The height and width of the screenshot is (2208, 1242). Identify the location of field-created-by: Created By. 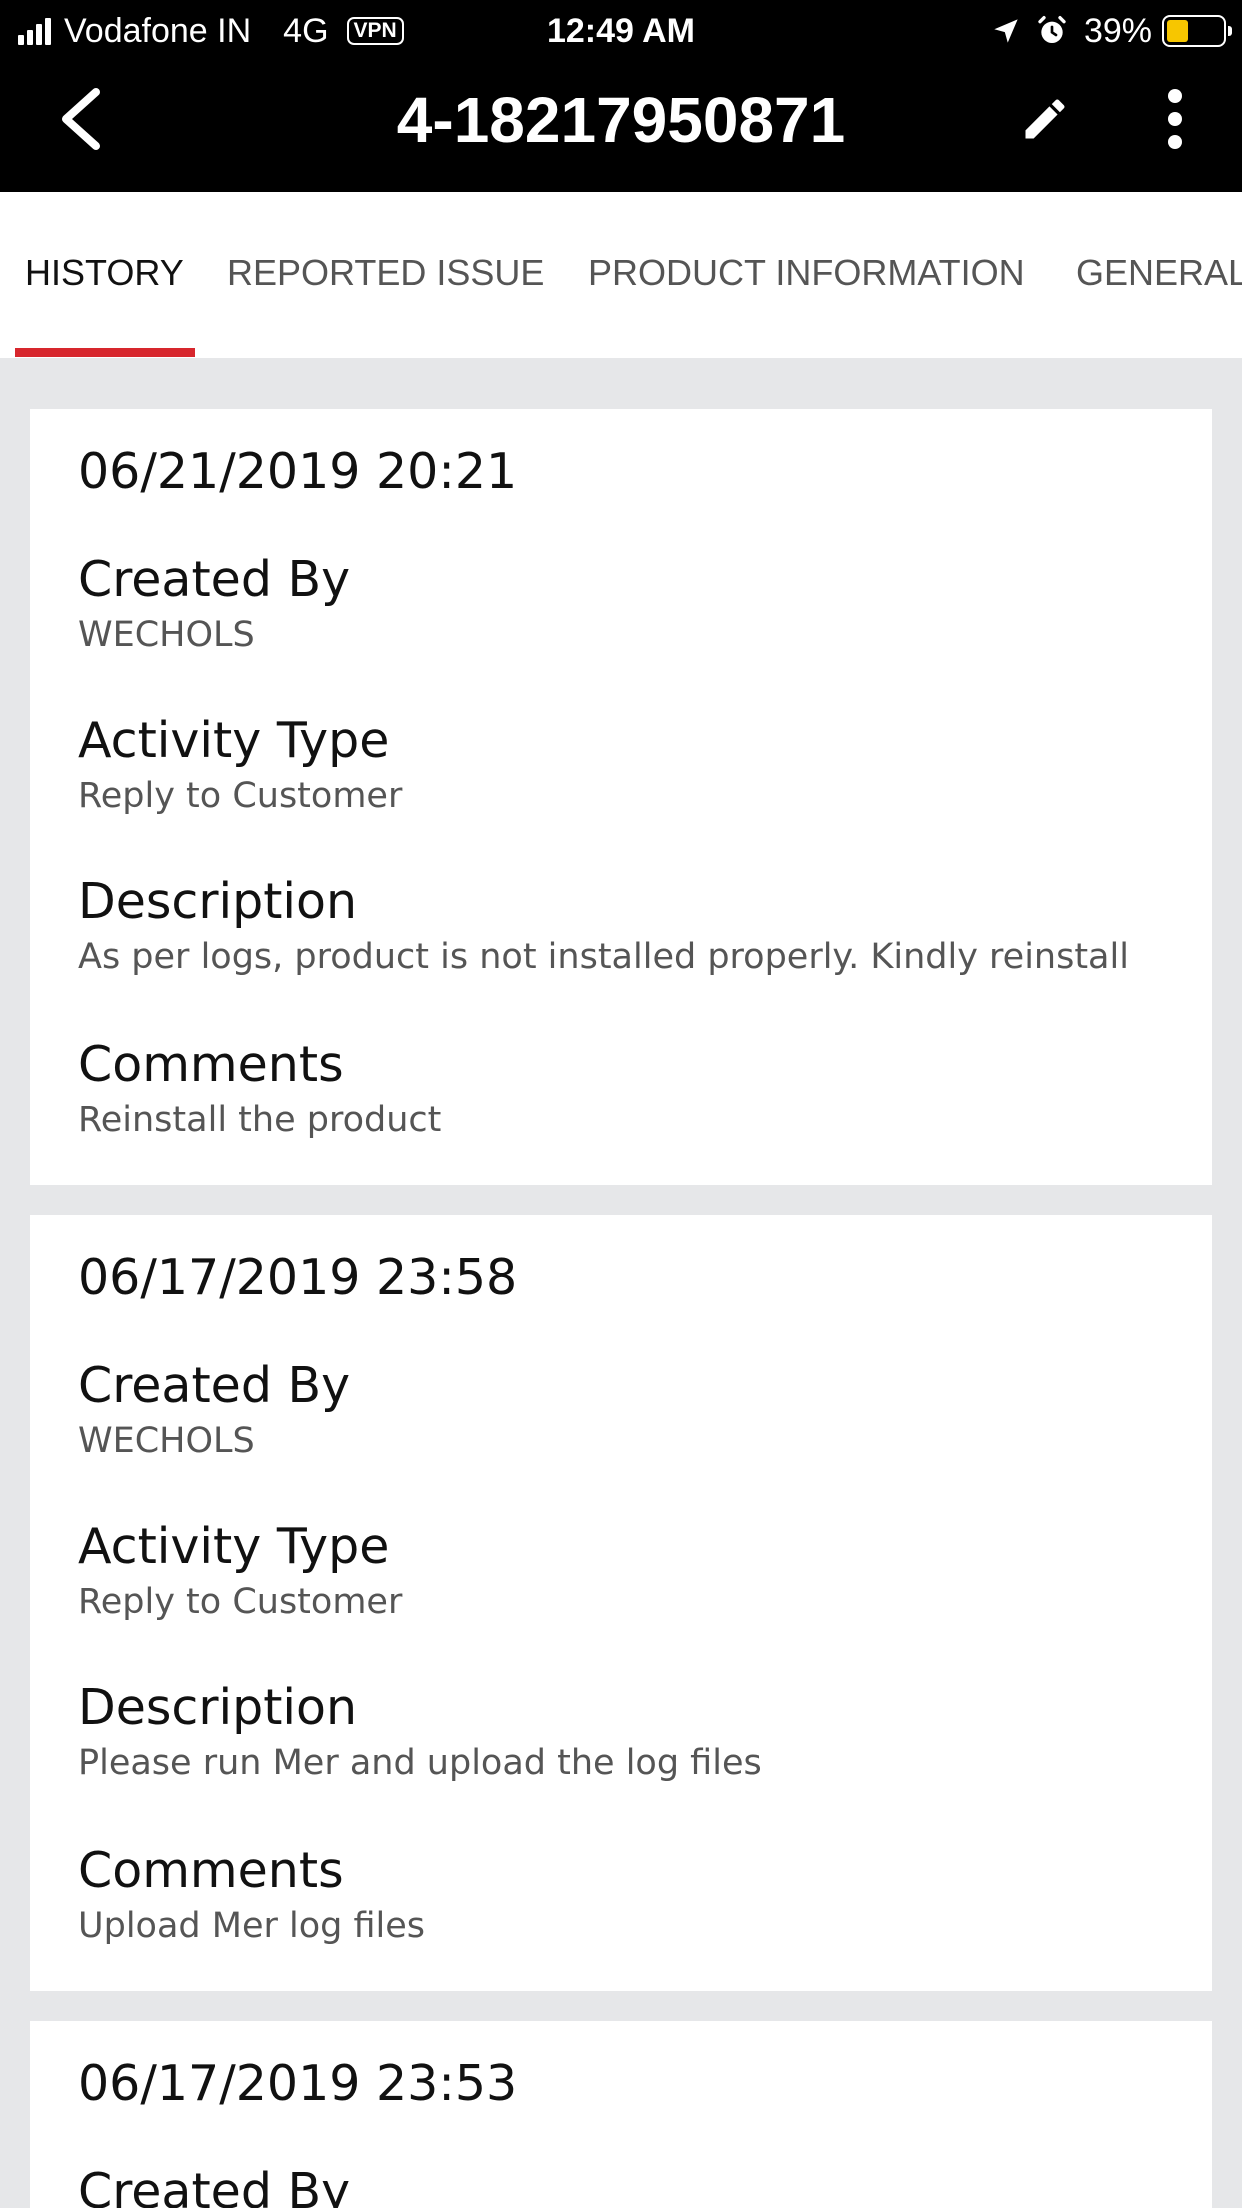
(628, 2185).